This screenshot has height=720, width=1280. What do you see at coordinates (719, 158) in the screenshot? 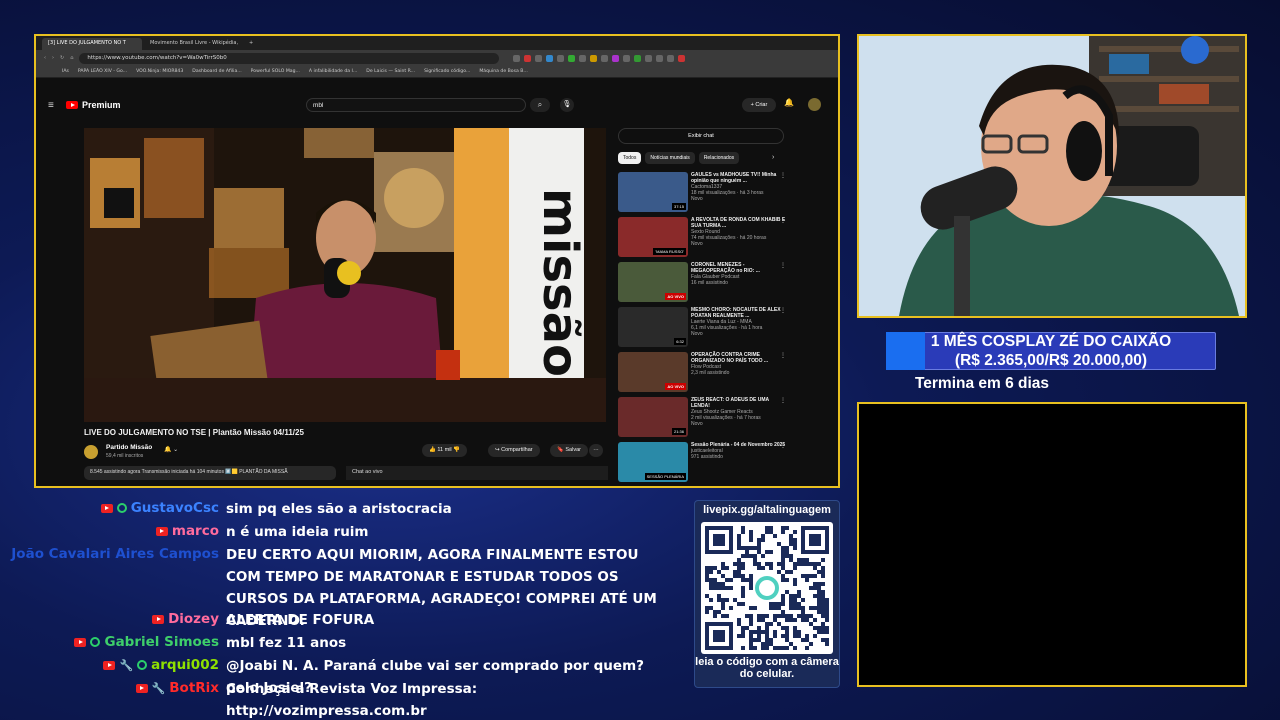
I see `chip-related: Relacionados` at bounding box center [719, 158].